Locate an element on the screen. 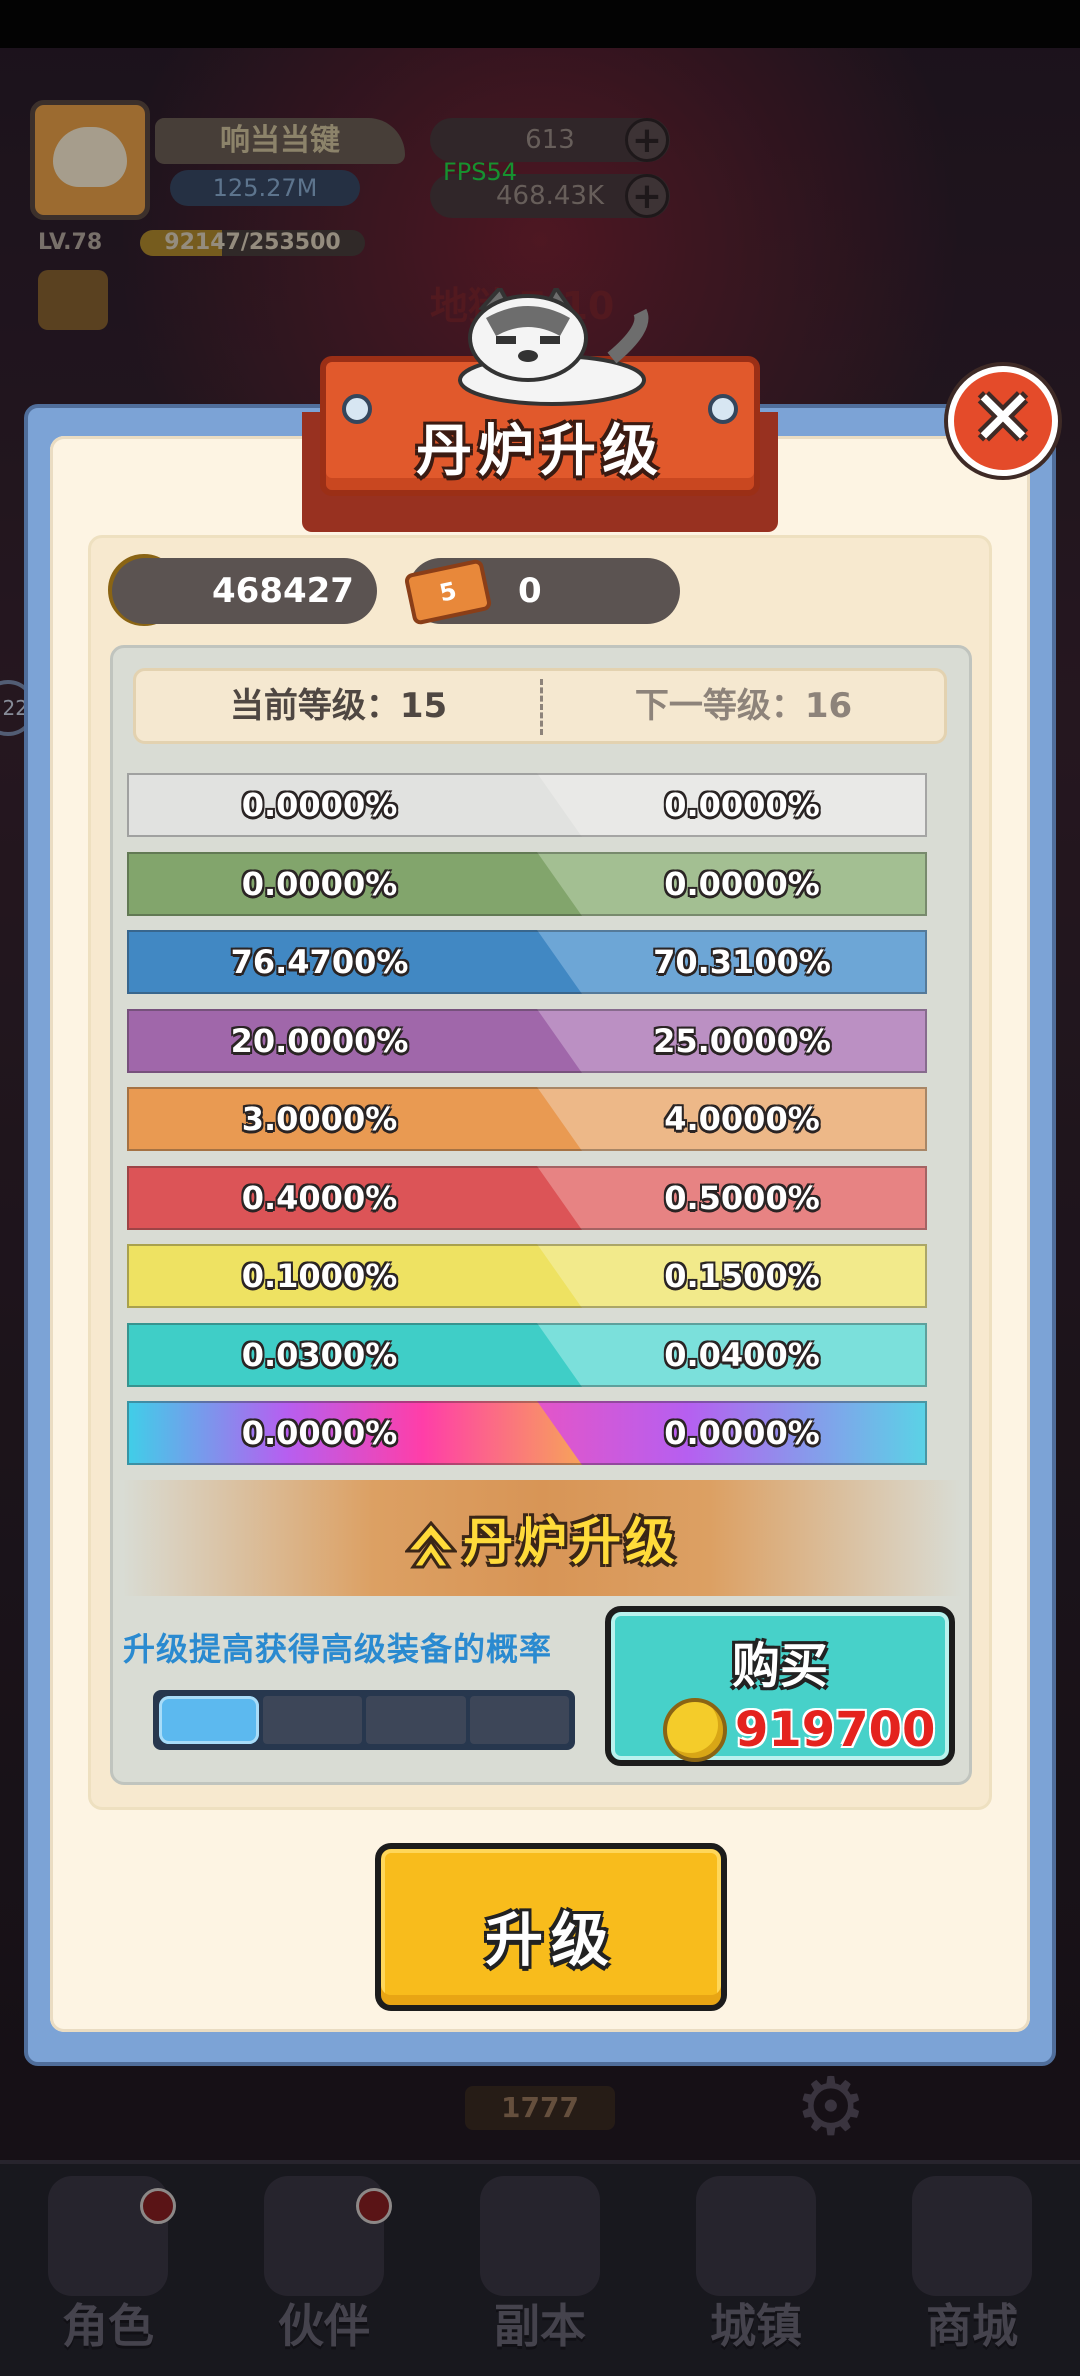 This screenshot has height=2376, width=1080. husky-mascot-icon is located at coordinates (553, 347).